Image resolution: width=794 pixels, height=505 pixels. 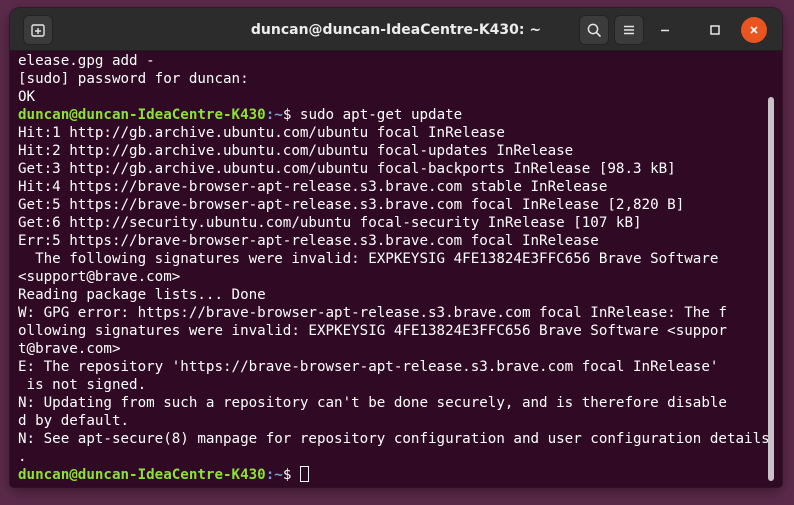 I want to click on prompt-command: sudo apt-get update, so click(x=381, y=115).